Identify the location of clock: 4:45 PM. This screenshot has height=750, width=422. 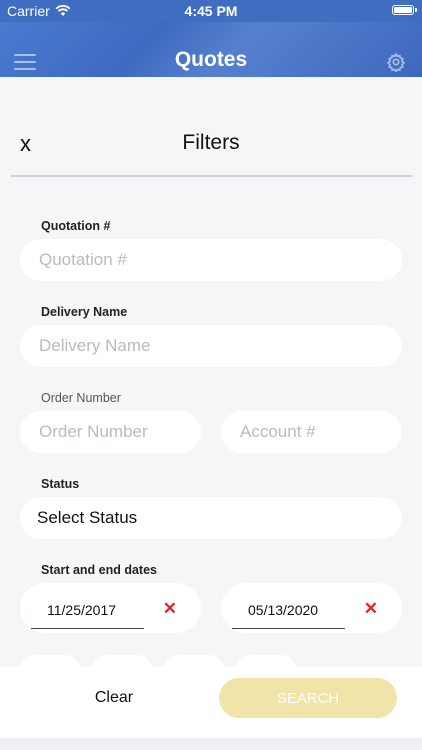
(211, 11).